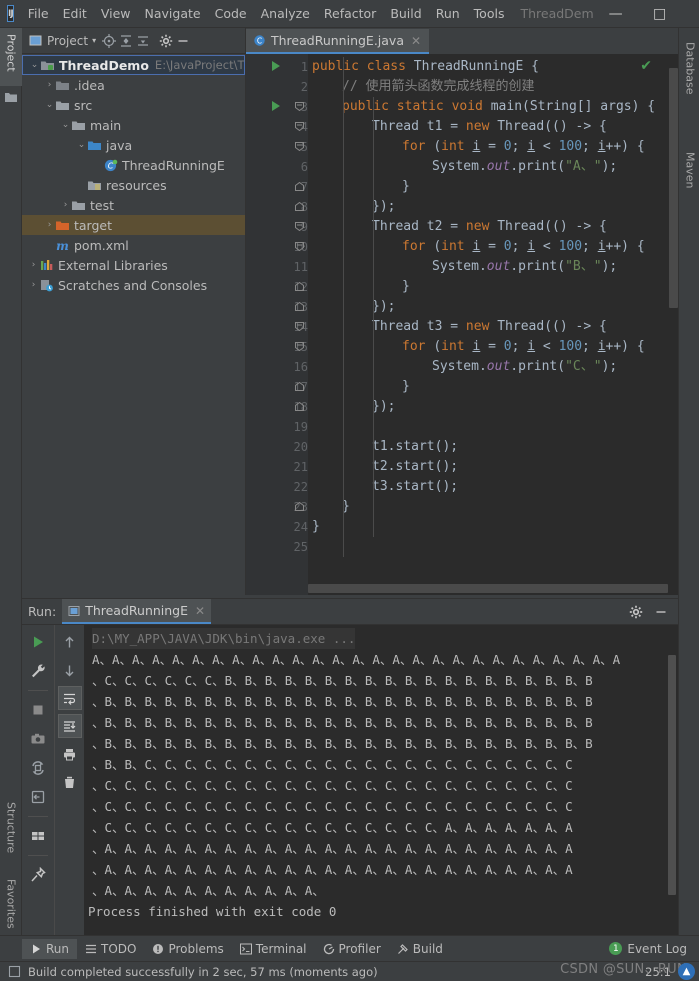 The width and height of the screenshot is (699, 981). What do you see at coordinates (277, 387) in the screenshot?
I see `gutter-line: 17` at bounding box center [277, 387].